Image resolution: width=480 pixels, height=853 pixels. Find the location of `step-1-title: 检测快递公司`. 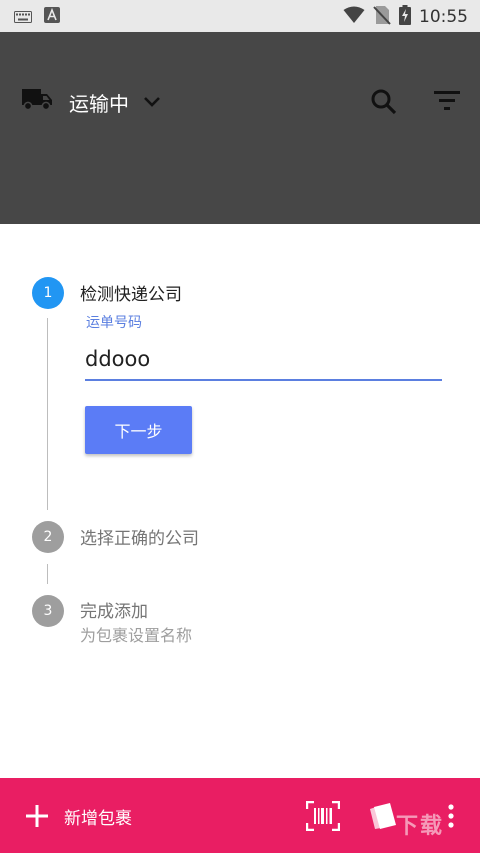

step-1-title: 检测快递公司 is located at coordinates (131, 295).